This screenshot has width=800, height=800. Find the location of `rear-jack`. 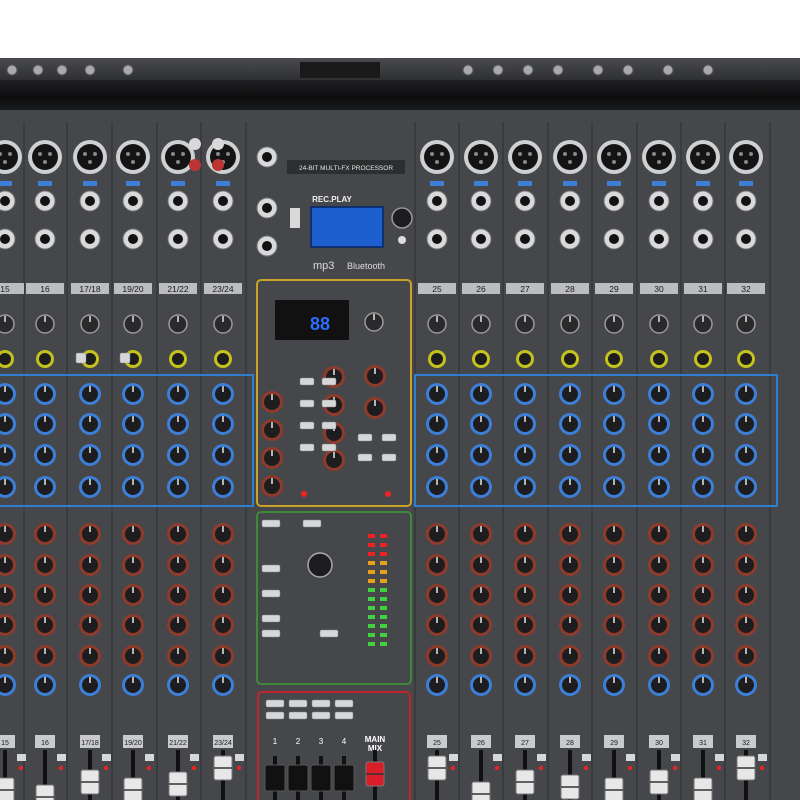

rear-jack is located at coordinates (12, 70).